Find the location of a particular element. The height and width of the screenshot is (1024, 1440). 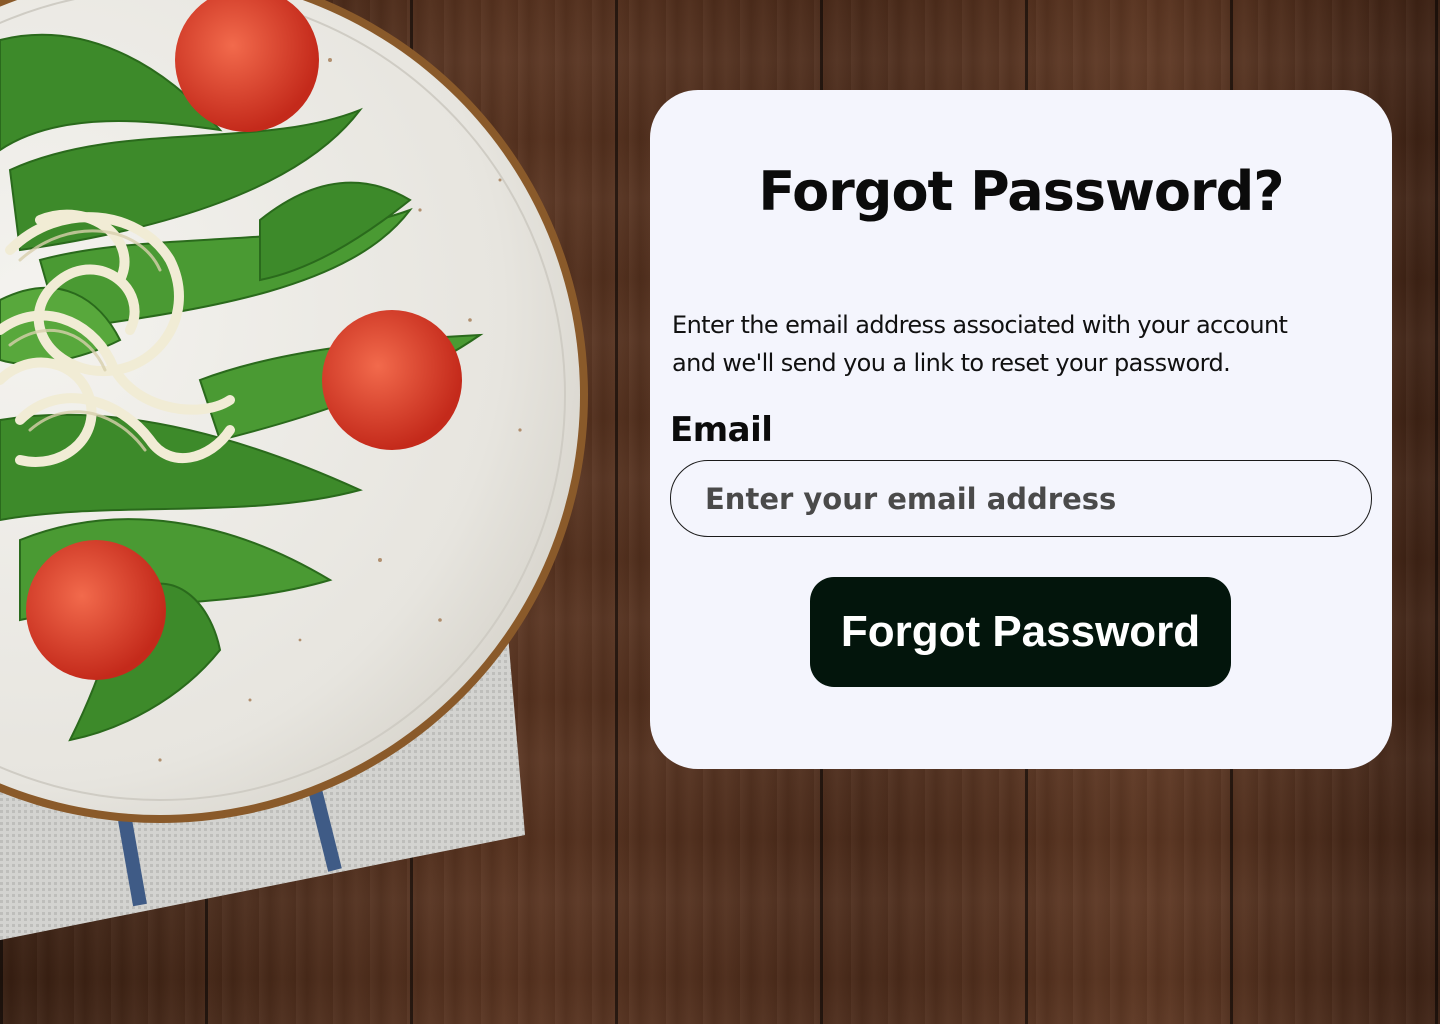

cheese-shading is located at coordinates (85, 340).